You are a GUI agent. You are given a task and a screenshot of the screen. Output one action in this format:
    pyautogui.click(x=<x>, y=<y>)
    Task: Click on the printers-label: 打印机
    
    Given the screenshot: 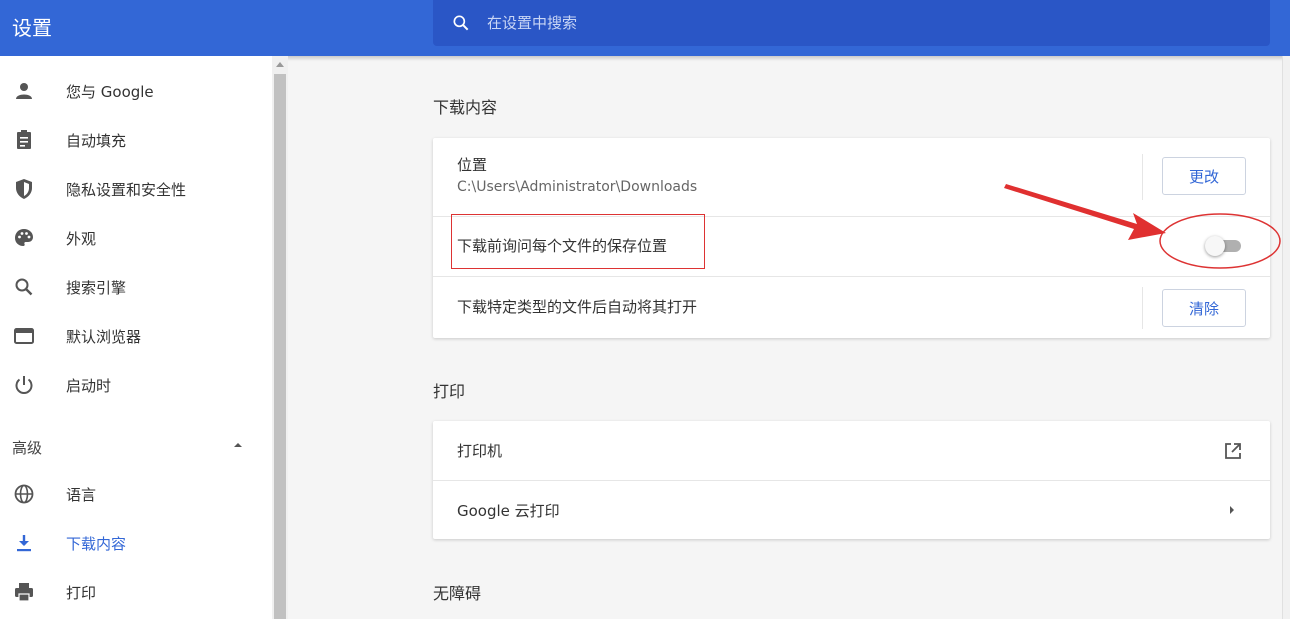 What is the action you would take?
    pyautogui.click(x=480, y=451)
    